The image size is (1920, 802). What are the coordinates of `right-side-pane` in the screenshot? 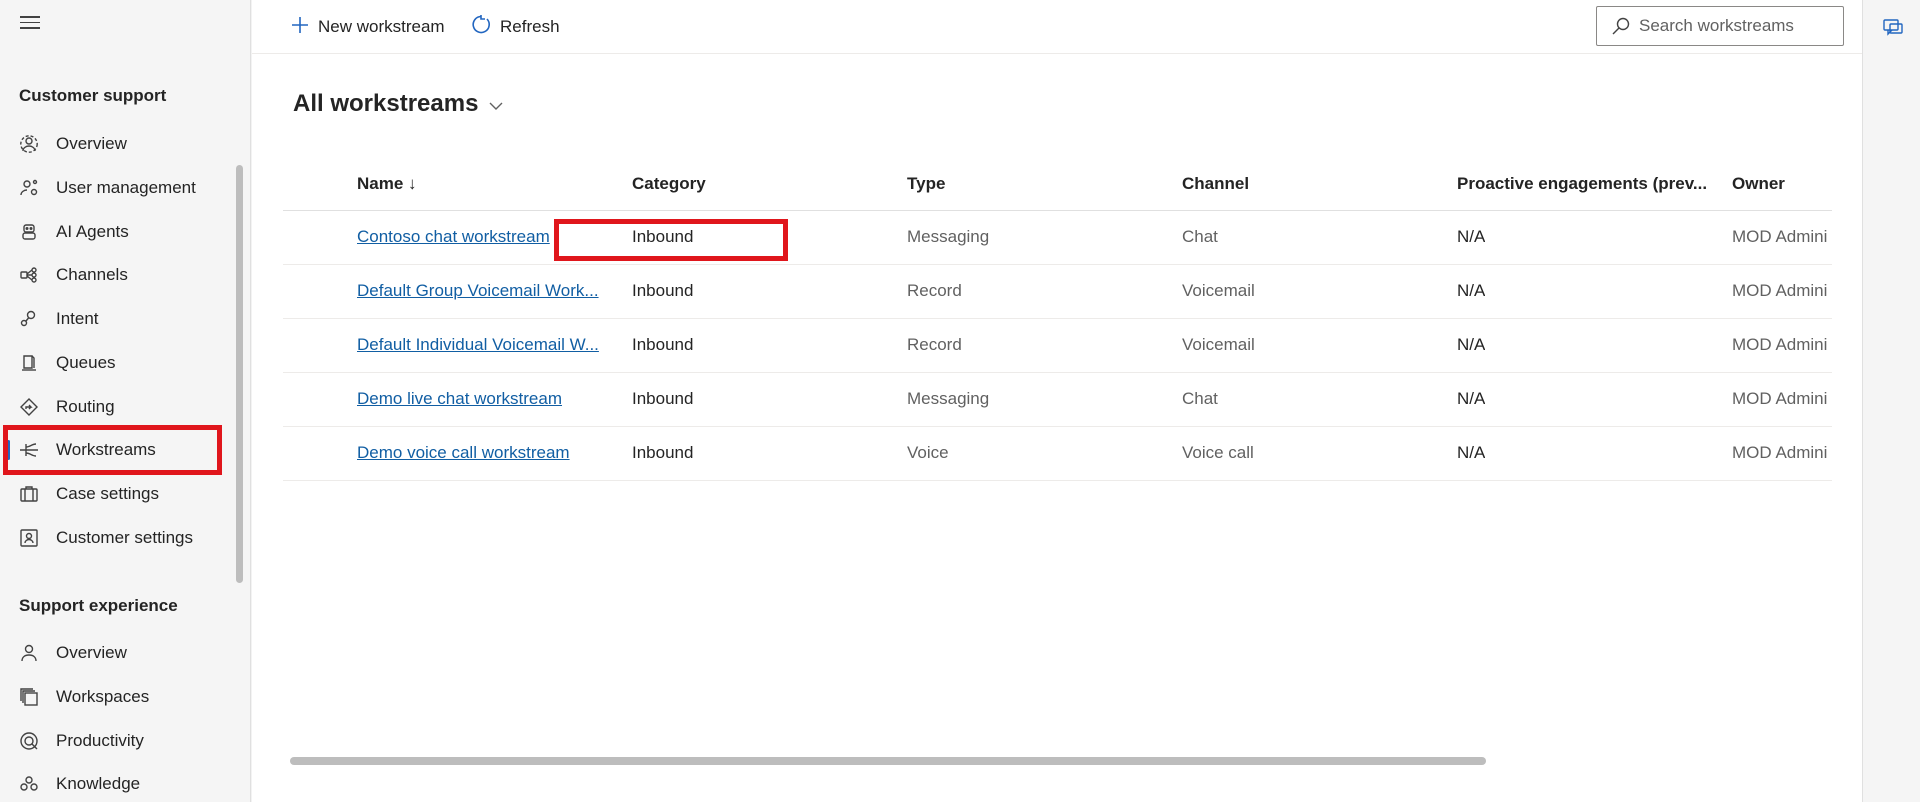 It's located at (1891, 401).